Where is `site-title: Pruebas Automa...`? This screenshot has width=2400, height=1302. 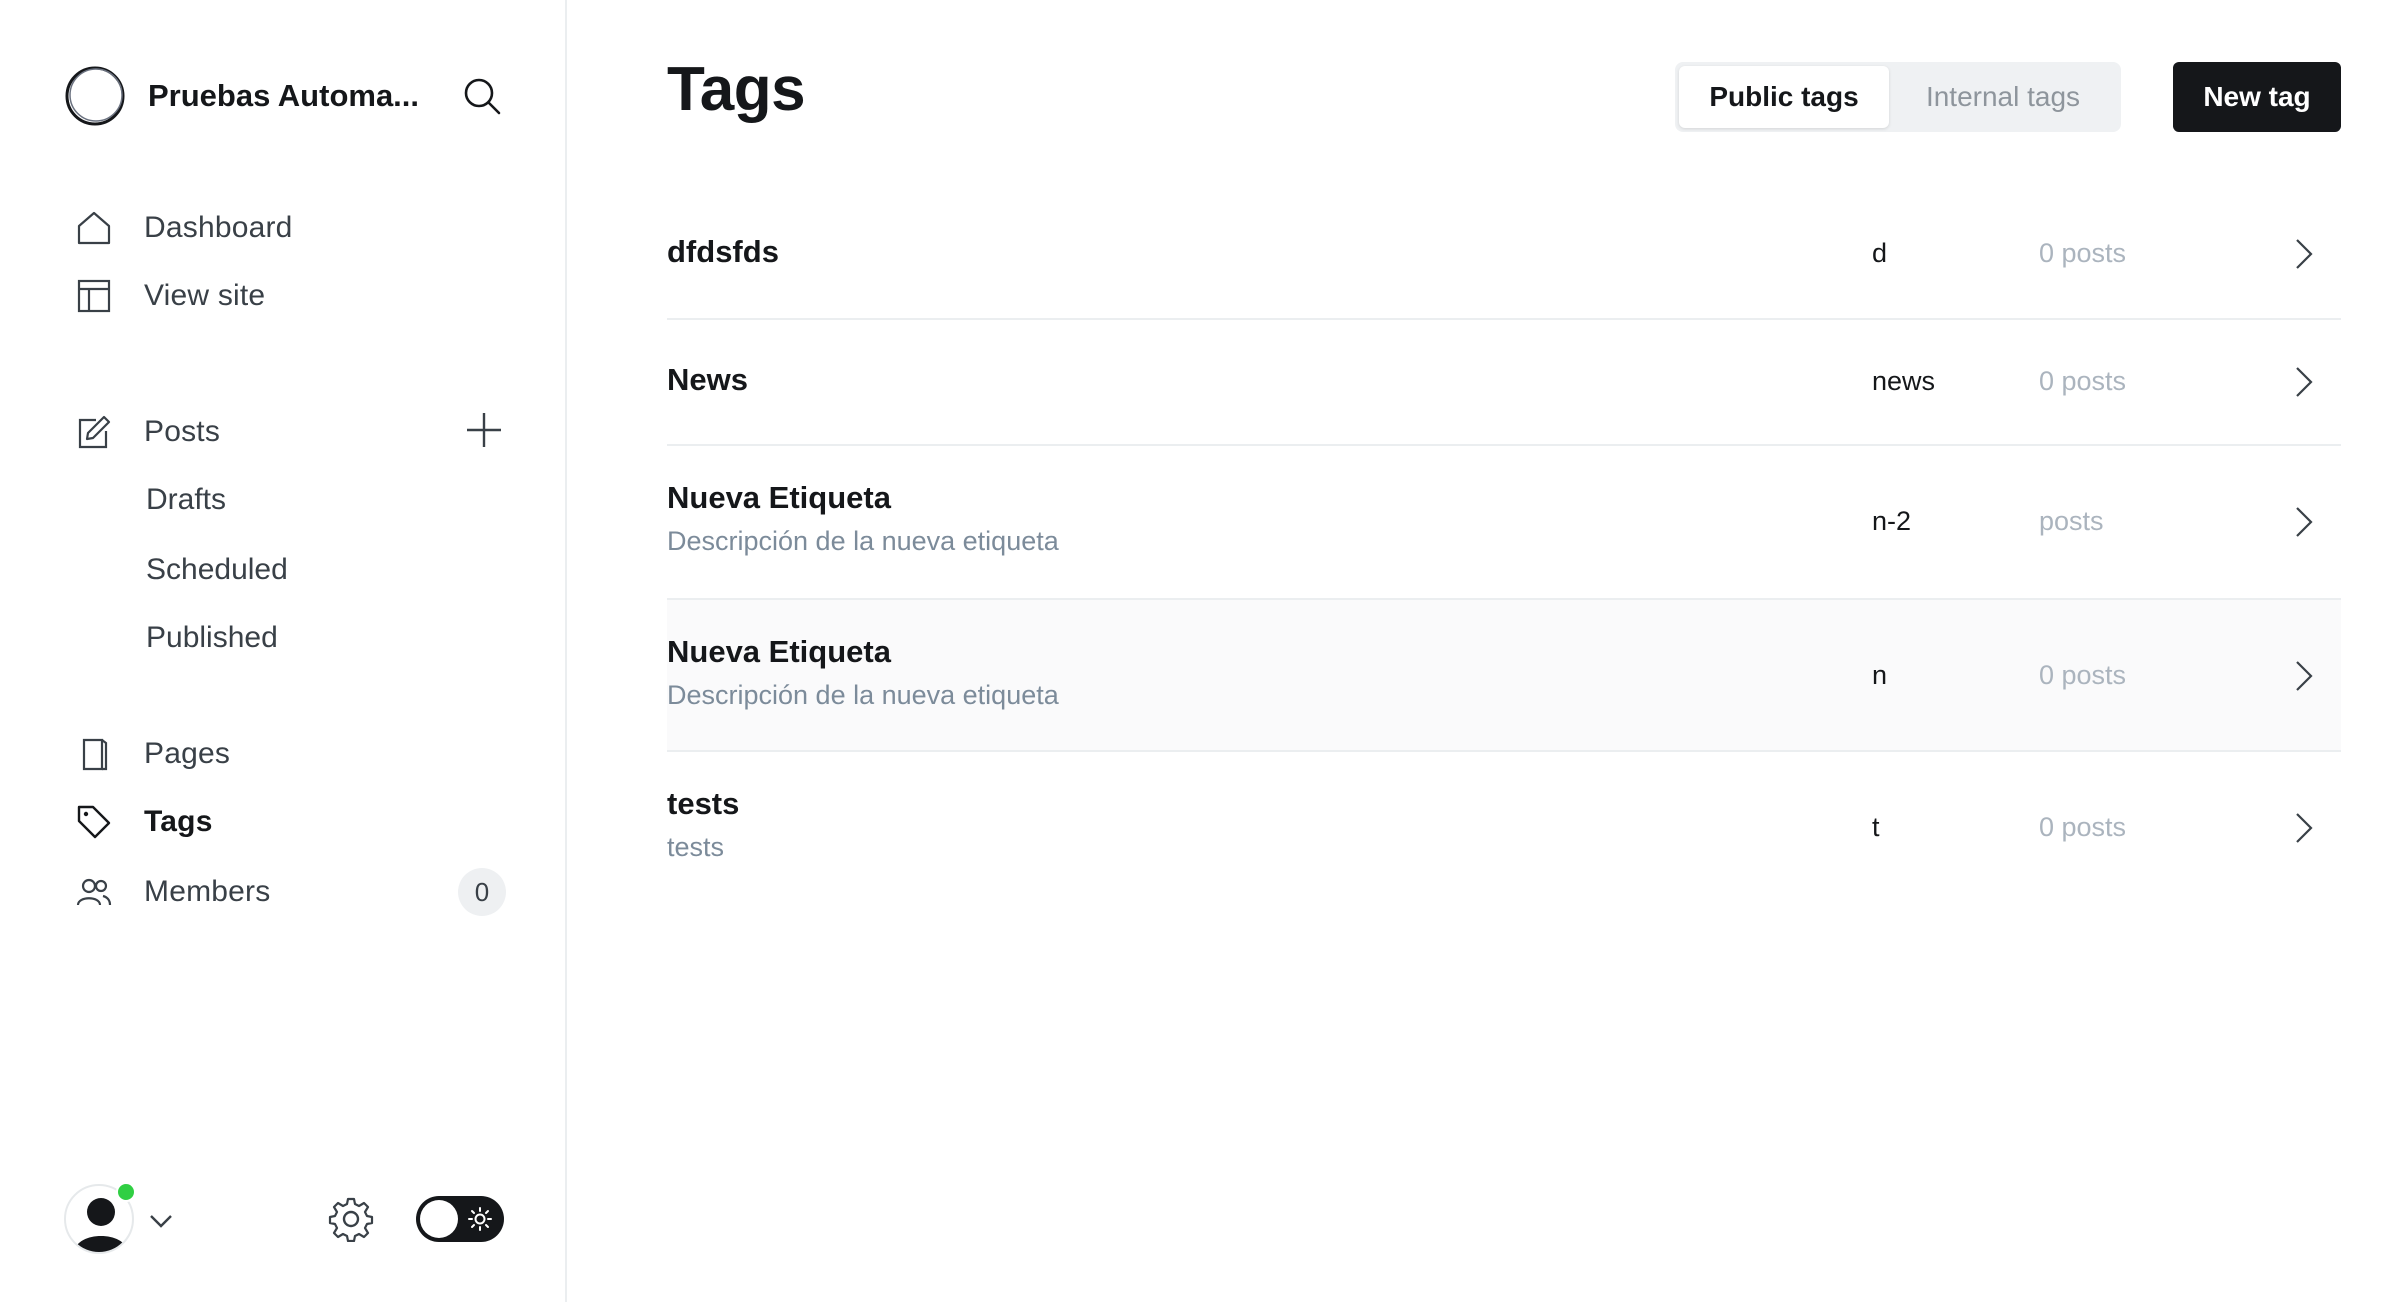 site-title: Pruebas Automa... is located at coordinates (288, 96).